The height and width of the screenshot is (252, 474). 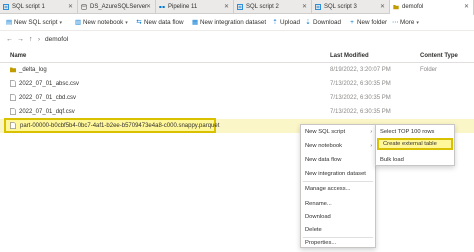 What do you see at coordinates (56, 40) in the screenshot?
I see `breadcrumb: demofol` at bounding box center [56, 40].